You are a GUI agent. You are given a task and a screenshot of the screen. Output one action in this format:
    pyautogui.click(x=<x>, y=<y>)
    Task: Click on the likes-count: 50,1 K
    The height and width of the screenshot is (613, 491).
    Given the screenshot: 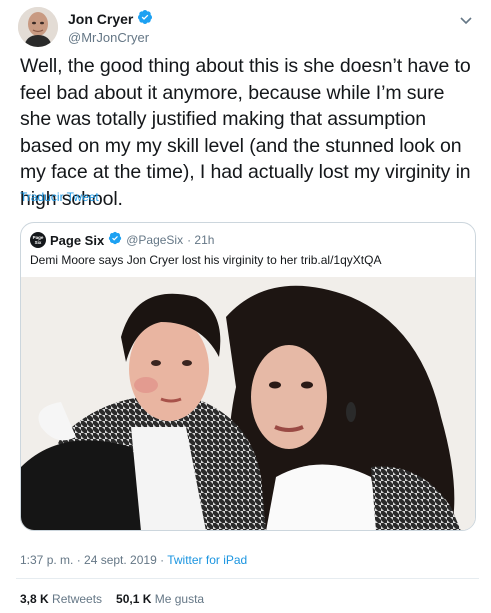 What is the action you would take?
    pyautogui.click(x=134, y=599)
    